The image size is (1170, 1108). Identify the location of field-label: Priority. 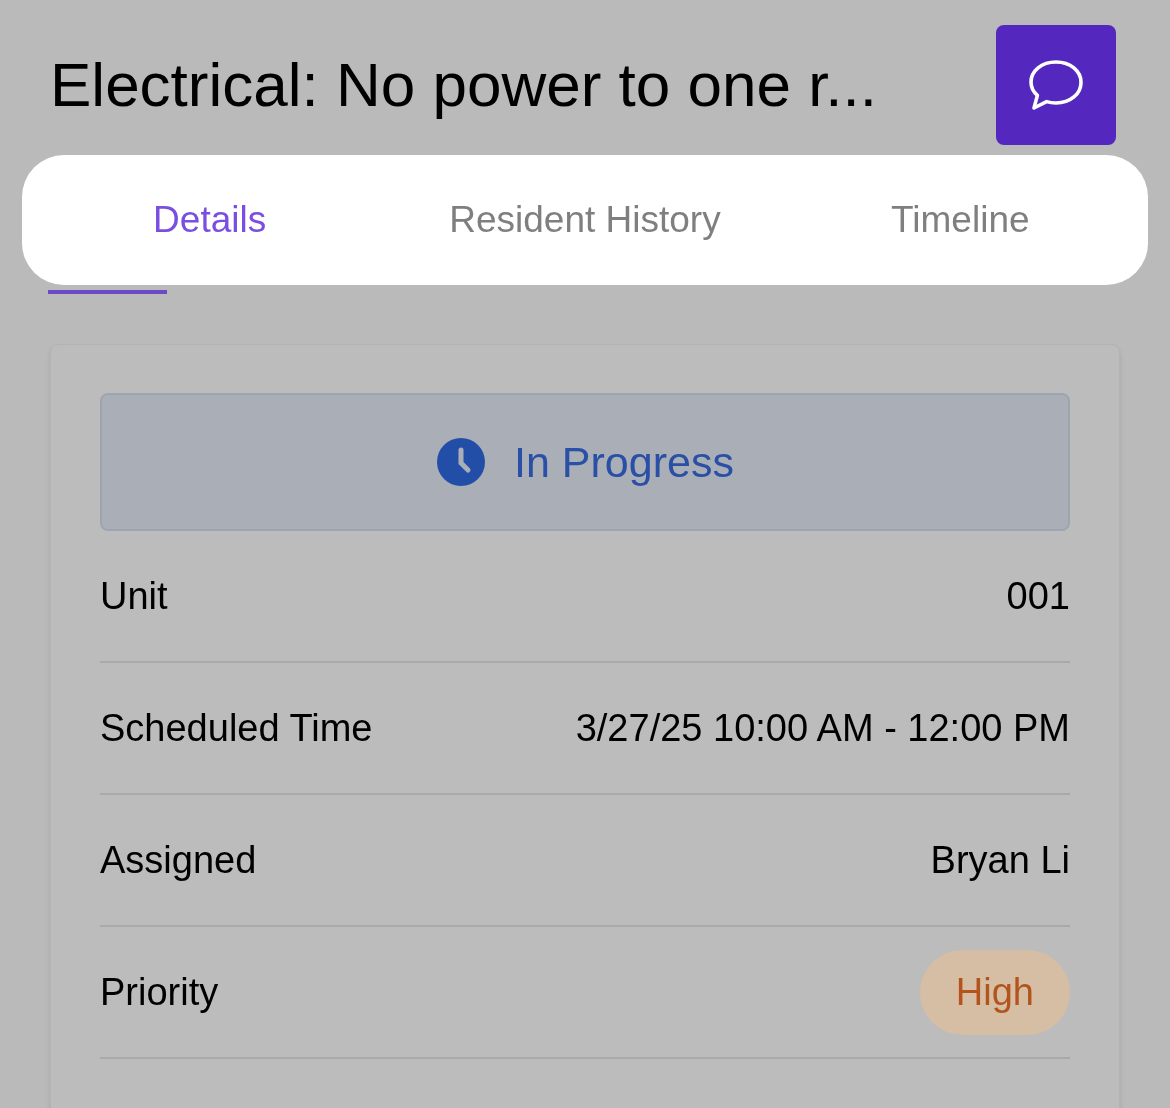
(159, 992).